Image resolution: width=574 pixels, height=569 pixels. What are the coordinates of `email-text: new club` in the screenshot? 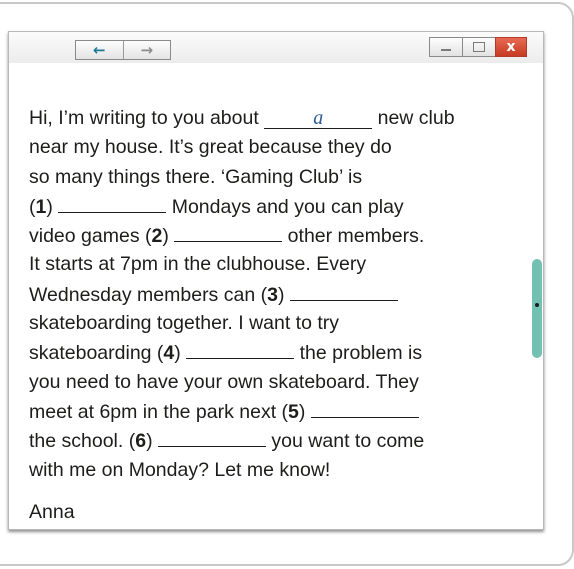 It's located at (413, 118).